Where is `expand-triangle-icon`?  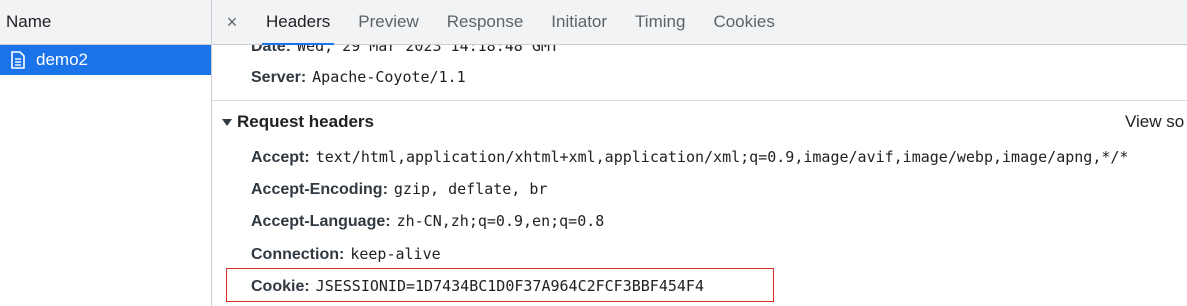 expand-triangle-icon is located at coordinates (227, 122).